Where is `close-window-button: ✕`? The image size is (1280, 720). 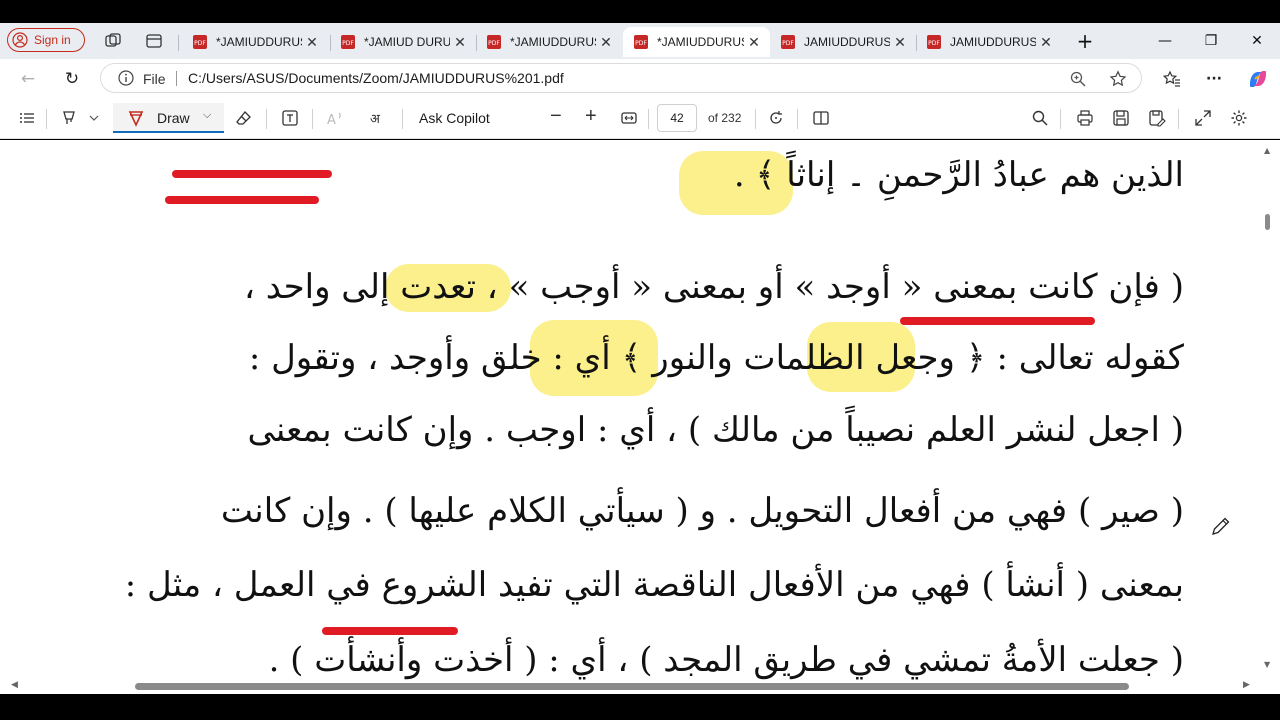
close-window-button: ✕ is located at coordinates (1257, 41).